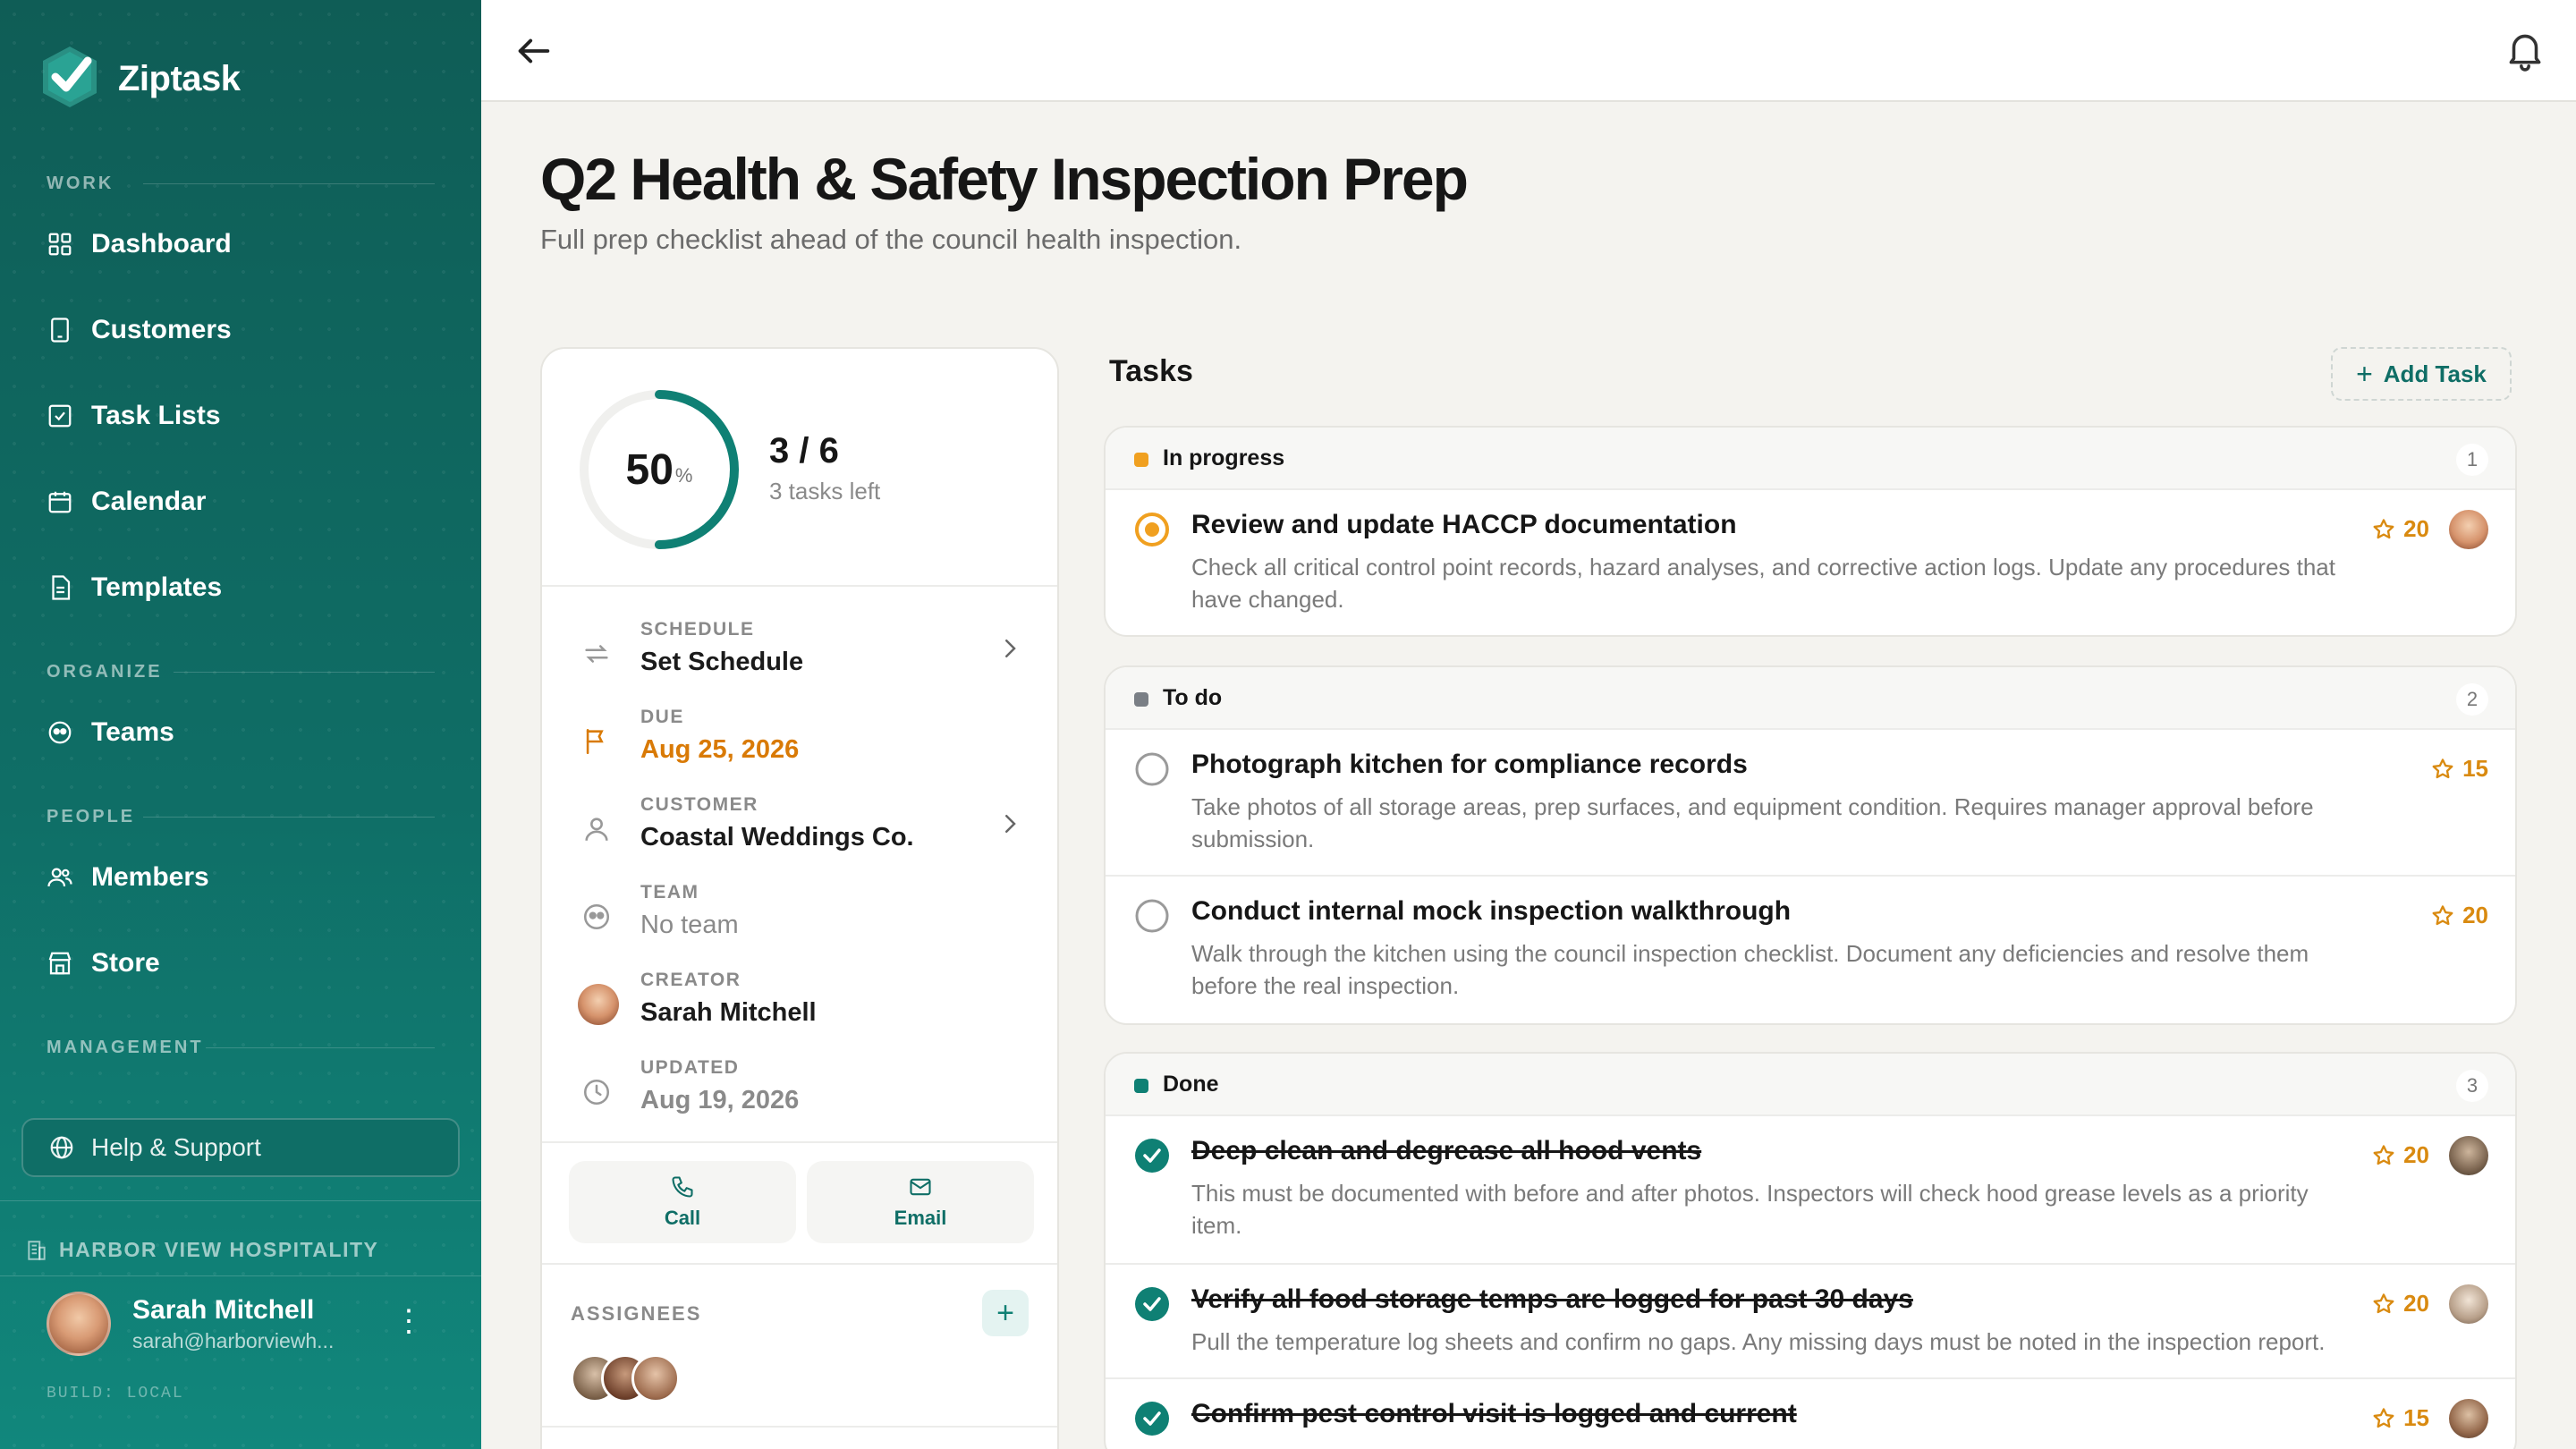  Describe the element at coordinates (682, 1187) in the screenshot. I see `phone-icon` at that location.